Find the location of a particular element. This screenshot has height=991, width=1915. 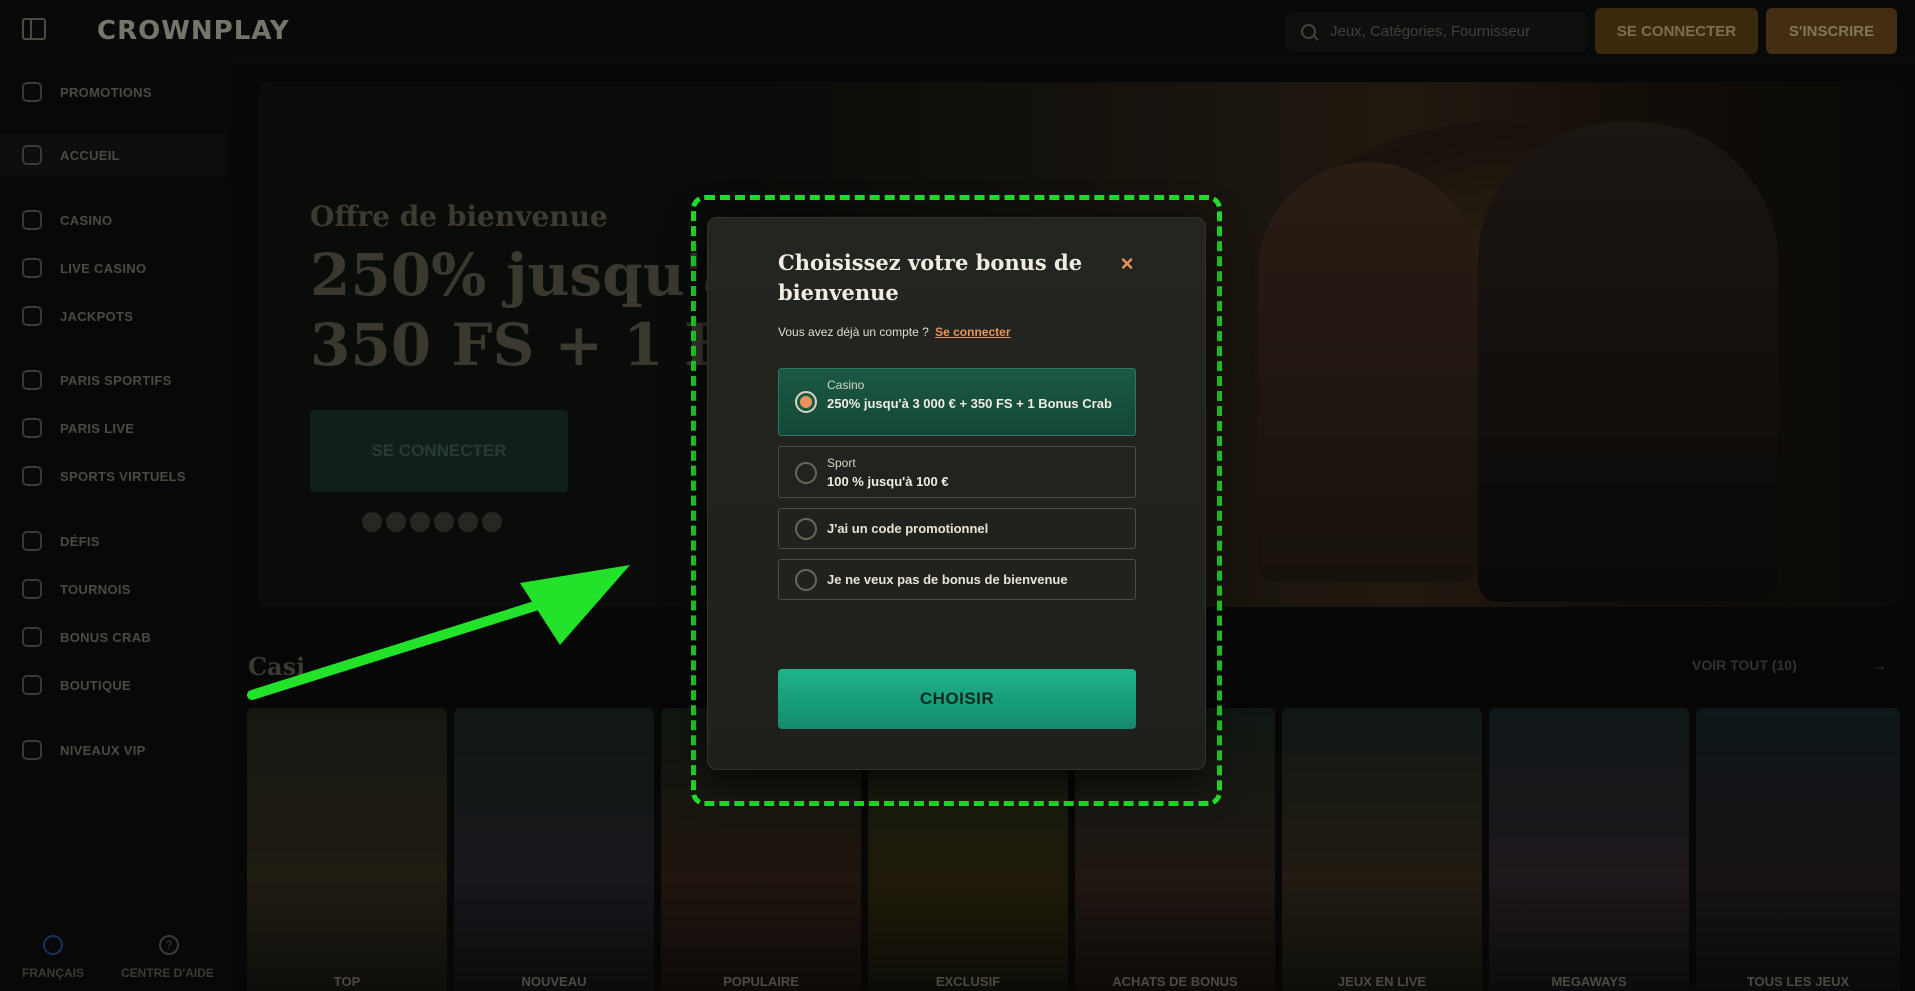

modal-login-link: Se connecter is located at coordinates (972, 332).